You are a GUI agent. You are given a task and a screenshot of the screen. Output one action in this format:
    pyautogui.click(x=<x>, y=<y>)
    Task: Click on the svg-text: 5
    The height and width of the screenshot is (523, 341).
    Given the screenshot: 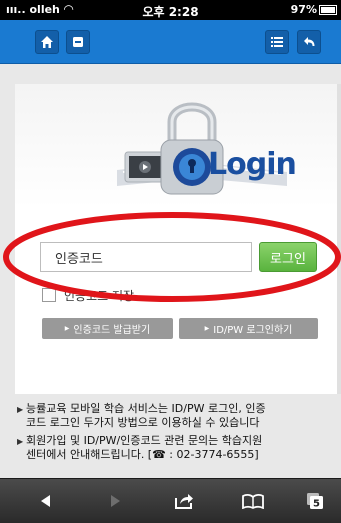 What is the action you would take?
    pyautogui.click(x=316, y=504)
    